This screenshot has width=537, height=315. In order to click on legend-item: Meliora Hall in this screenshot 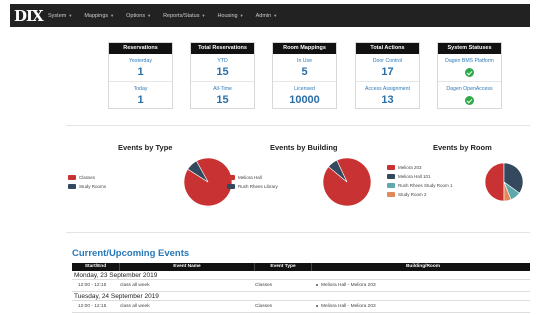, I will do `click(252, 177)`.